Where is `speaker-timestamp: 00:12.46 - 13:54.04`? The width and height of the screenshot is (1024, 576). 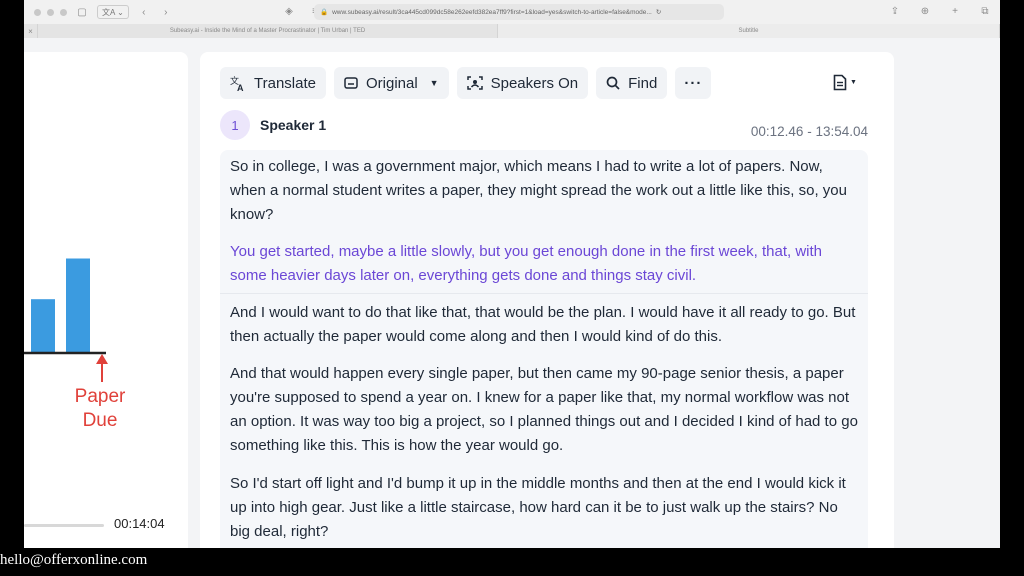 speaker-timestamp: 00:12.46 - 13:54.04 is located at coordinates (809, 131).